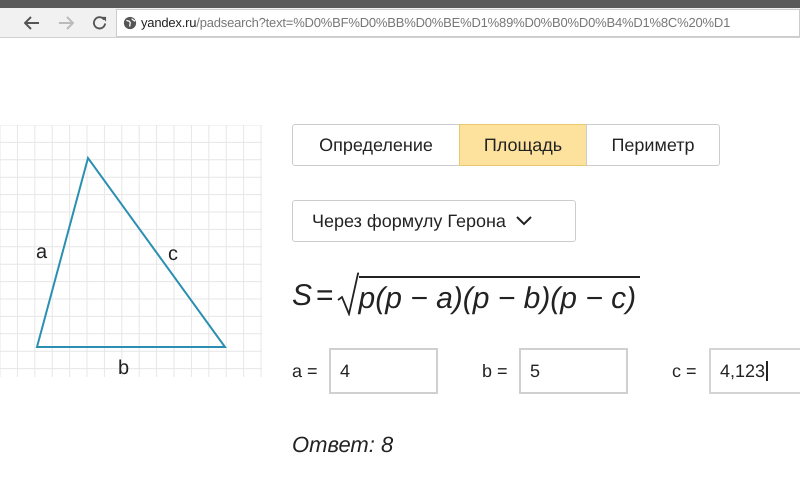 Image resolution: width=800 pixels, height=500 pixels. Describe the element at coordinates (435, 23) in the screenshot. I see `url-text: yandex.ru/padsearch?text=%D0%BF%D0%BB%D0%BE%D1%89%D0%B0%D0%B4%D1%8C%20%D1` at that location.